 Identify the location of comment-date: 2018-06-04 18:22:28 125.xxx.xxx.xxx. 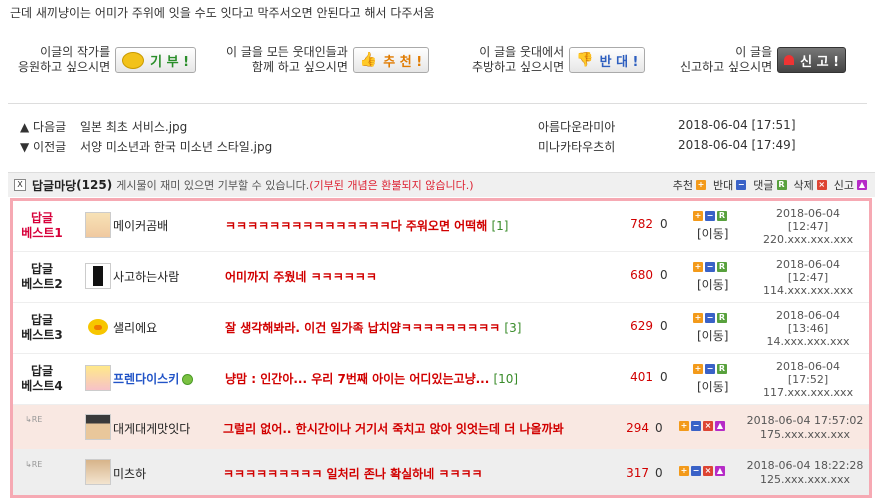
(805, 472).